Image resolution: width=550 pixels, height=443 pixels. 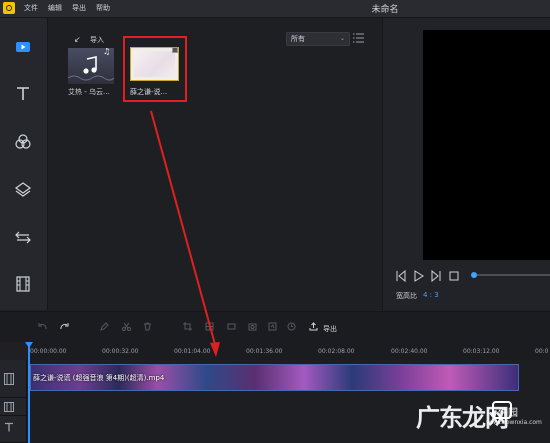 I want to click on watermark-url: www.downxia.com, so click(x=514, y=422).